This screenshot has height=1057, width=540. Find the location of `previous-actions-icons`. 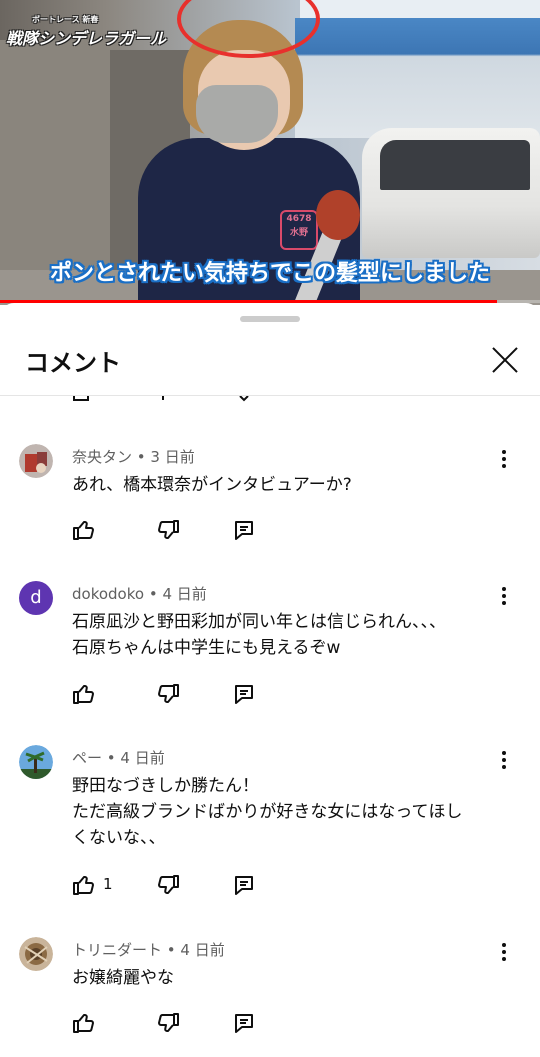

previous-actions-icons is located at coordinates (161, 399).